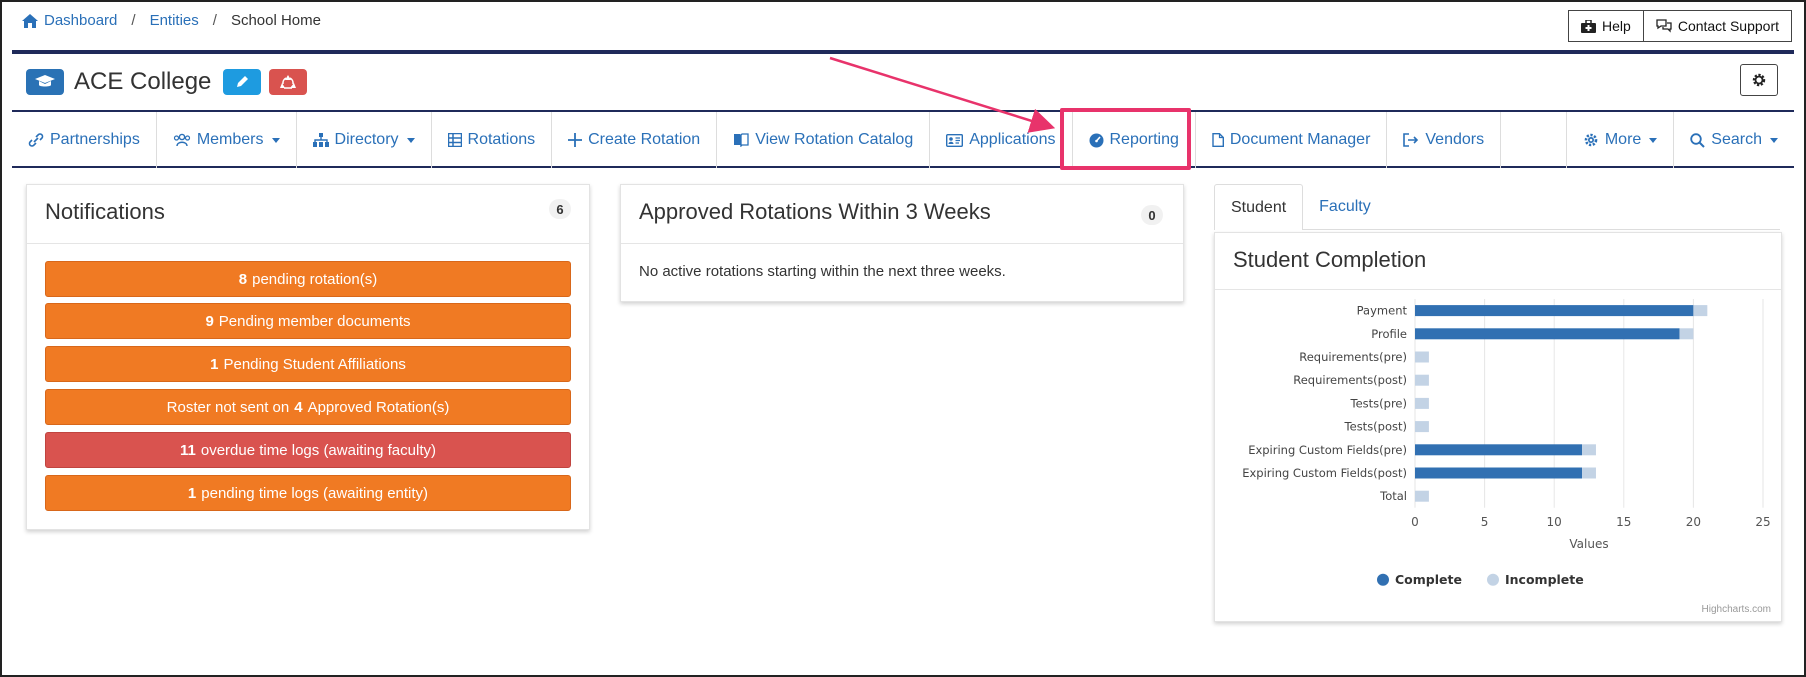 The image size is (1806, 677). What do you see at coordinates (1378, 403) in the screenshot?
I see `category-label: Tests(pre)` at bounding box center [1378, 403].